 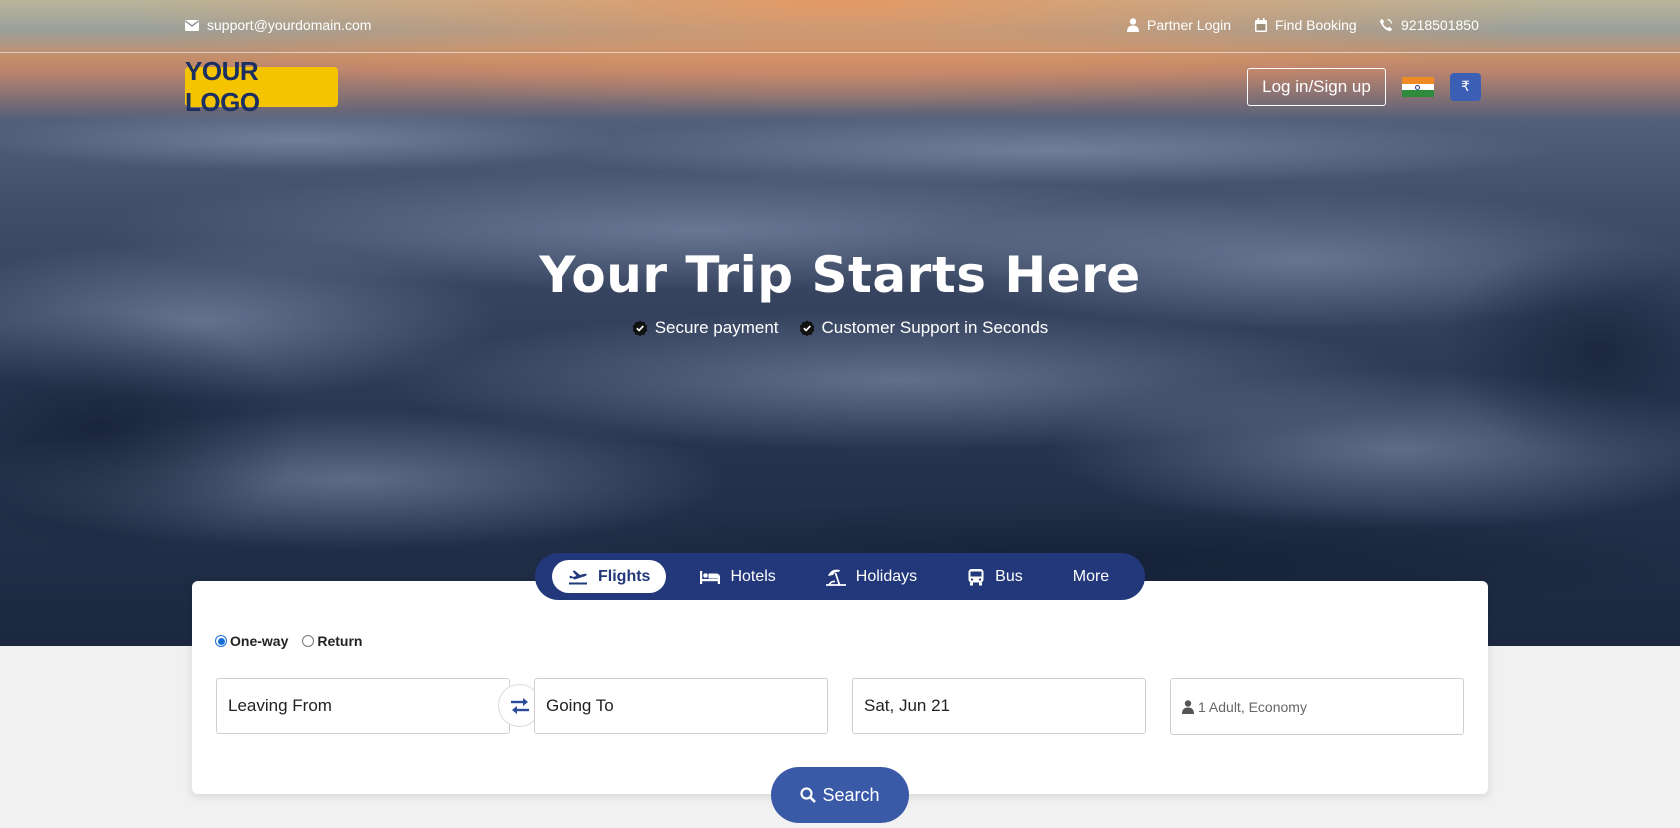 I want to click on going-to-placeholder: Going To, so click(x=580, y=705).